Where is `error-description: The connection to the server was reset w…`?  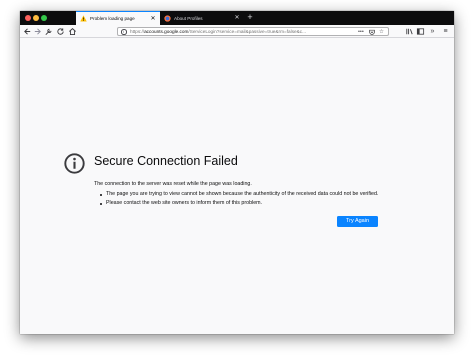 error-description: The connection to the server was reset w… is located at coordinates (173, 184).